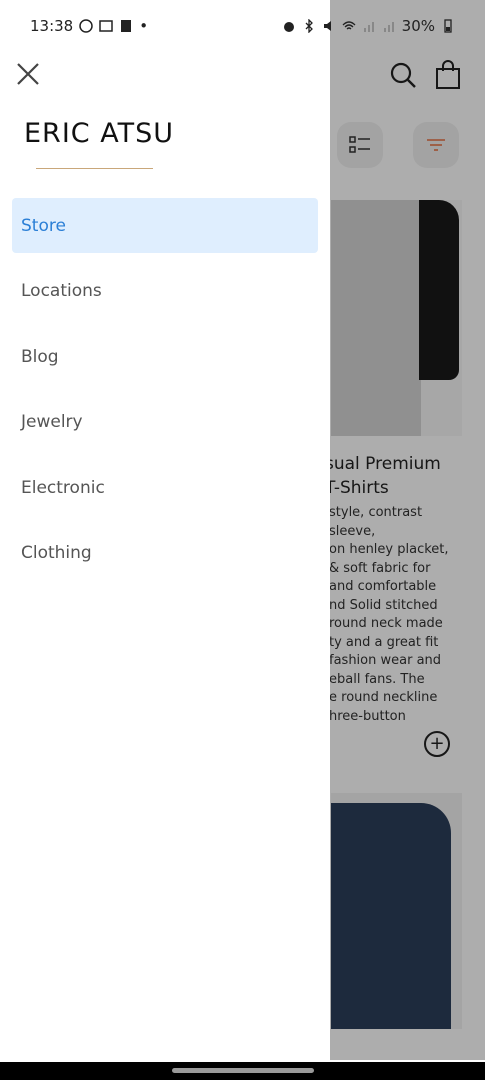  What do you see at coordinates (448, 26) in the screenshot?
I see `battery-icon` at bounding box center [448, 26].